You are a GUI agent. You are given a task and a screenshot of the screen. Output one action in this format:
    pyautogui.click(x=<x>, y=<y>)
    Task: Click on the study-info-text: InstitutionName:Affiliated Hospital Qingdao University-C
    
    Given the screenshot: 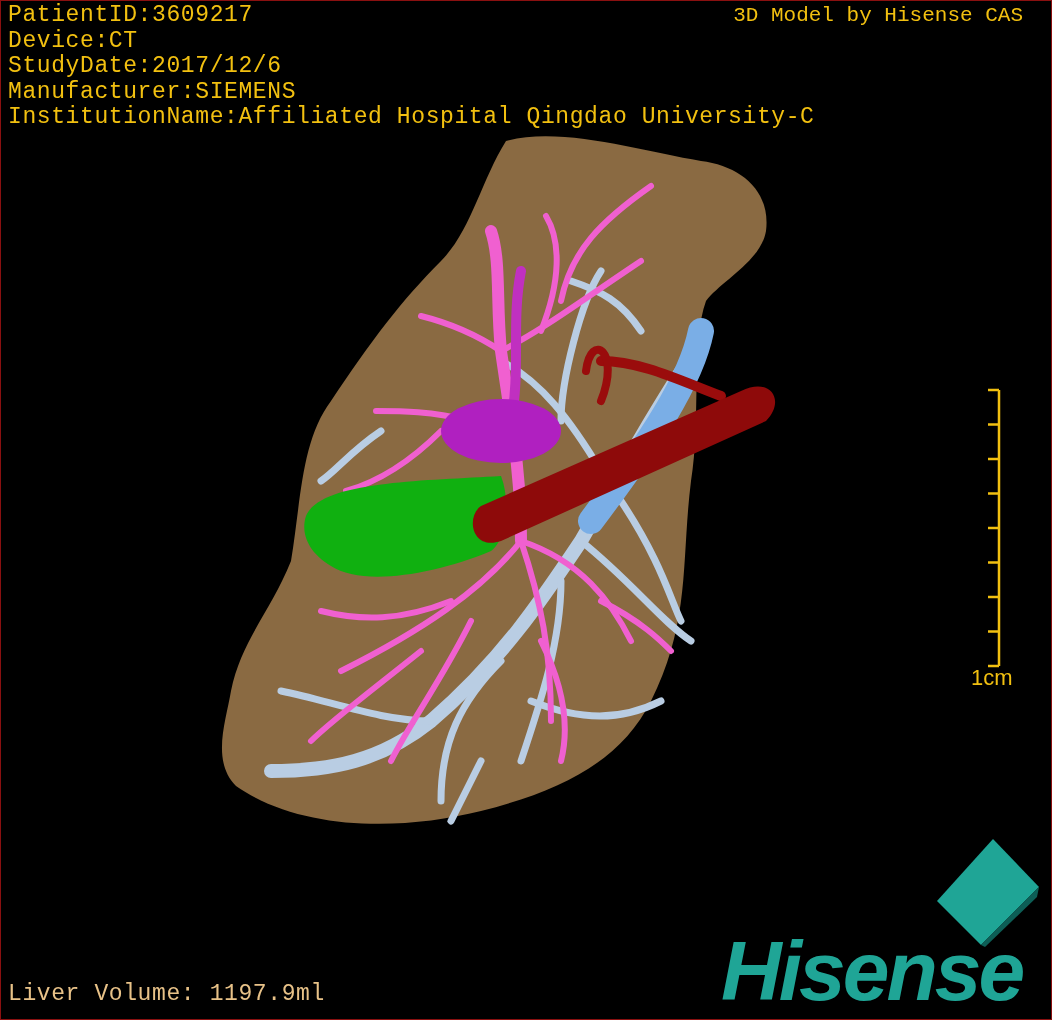 What is the action you would take?
    pyautogui.click(x=411, y=118)
    